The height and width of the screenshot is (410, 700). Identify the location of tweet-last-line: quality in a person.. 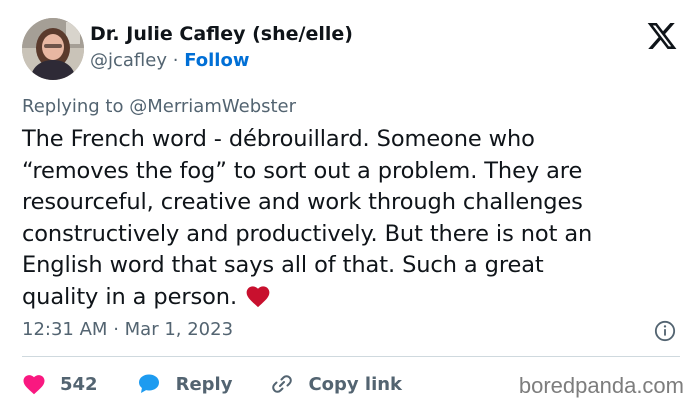
(352, 298).